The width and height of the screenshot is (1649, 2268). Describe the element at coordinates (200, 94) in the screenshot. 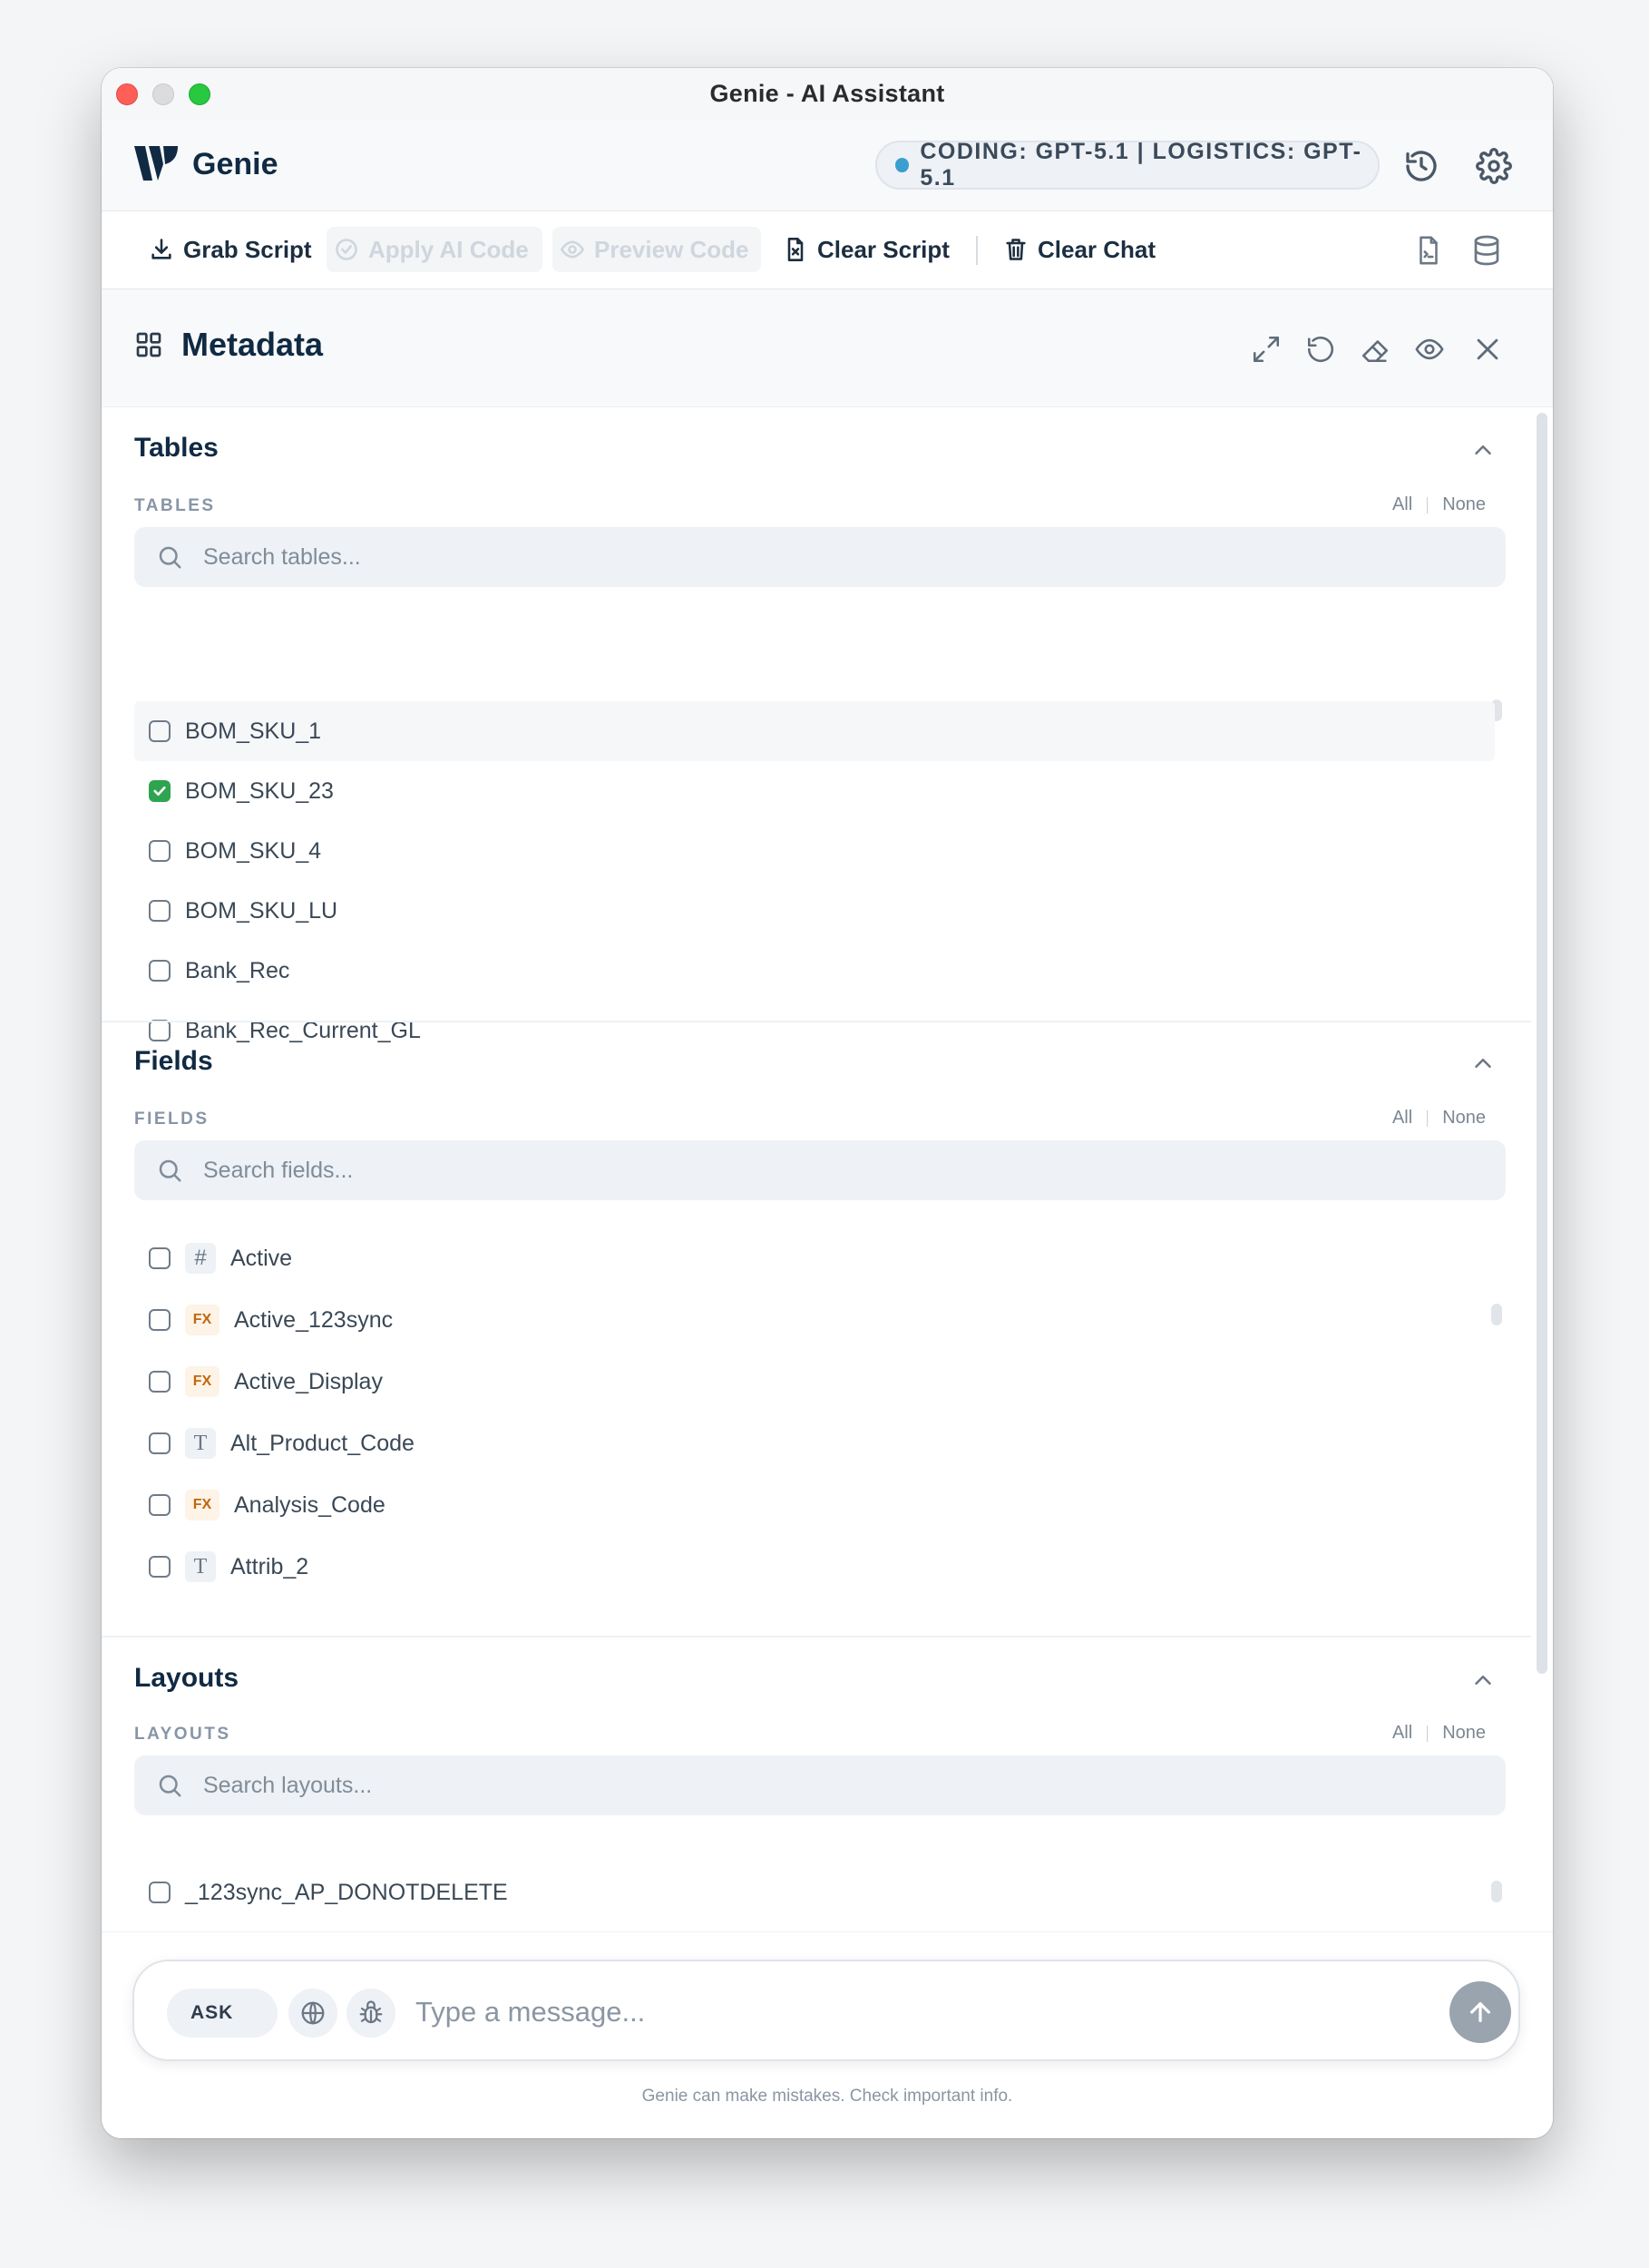

I see `maximize-window-button` at that location.